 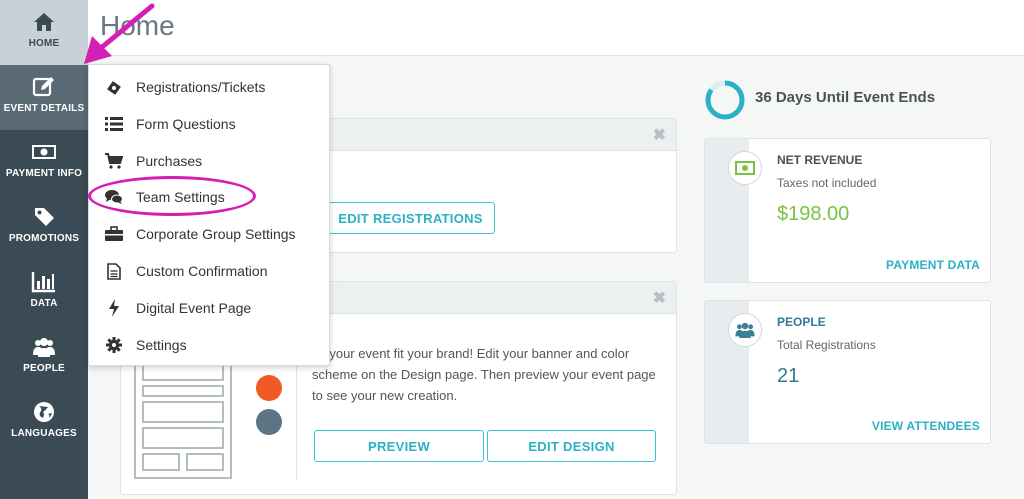 What do you see at coordinates (44, 227) in the screenshot?
I see `sidebar-item-promotions: PROMOTIONS` at bounding box center [44, 227].